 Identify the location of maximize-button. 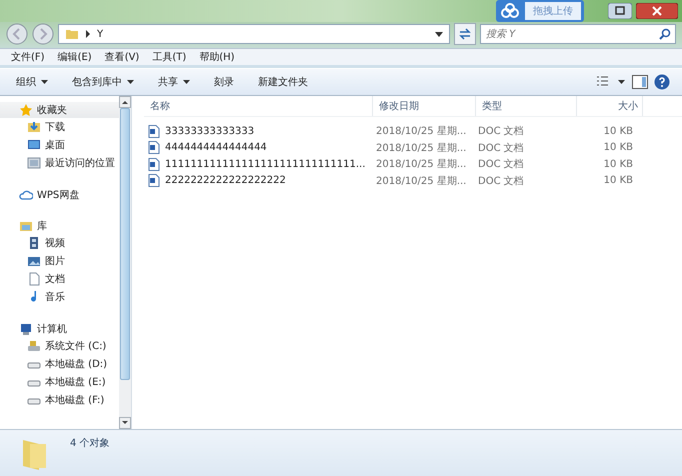
(620, 11).